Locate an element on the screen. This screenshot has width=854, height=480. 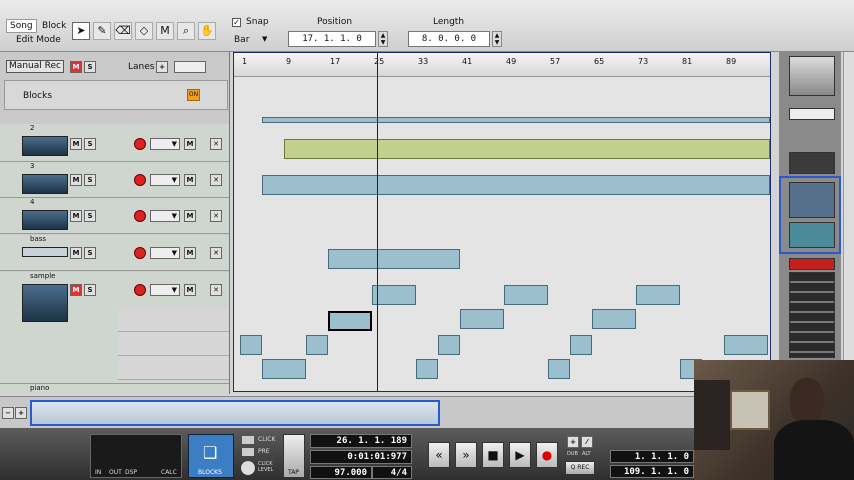
block-mode-button: Block is located at coordinates (54, 26).